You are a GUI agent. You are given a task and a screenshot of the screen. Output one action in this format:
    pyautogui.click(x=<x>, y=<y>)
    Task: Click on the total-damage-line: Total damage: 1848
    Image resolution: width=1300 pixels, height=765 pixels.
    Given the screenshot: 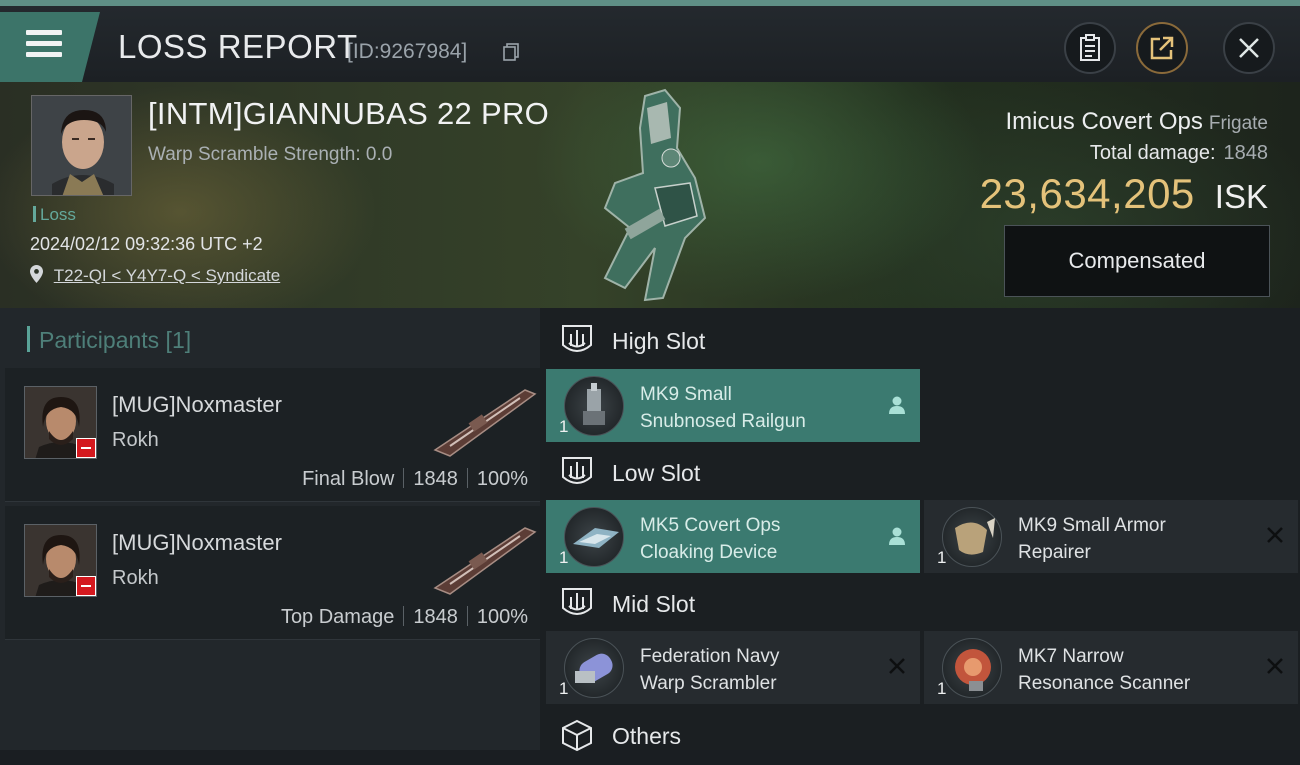 What is the action you would take?
    pyautogui.click(x=1179, y=153)
    